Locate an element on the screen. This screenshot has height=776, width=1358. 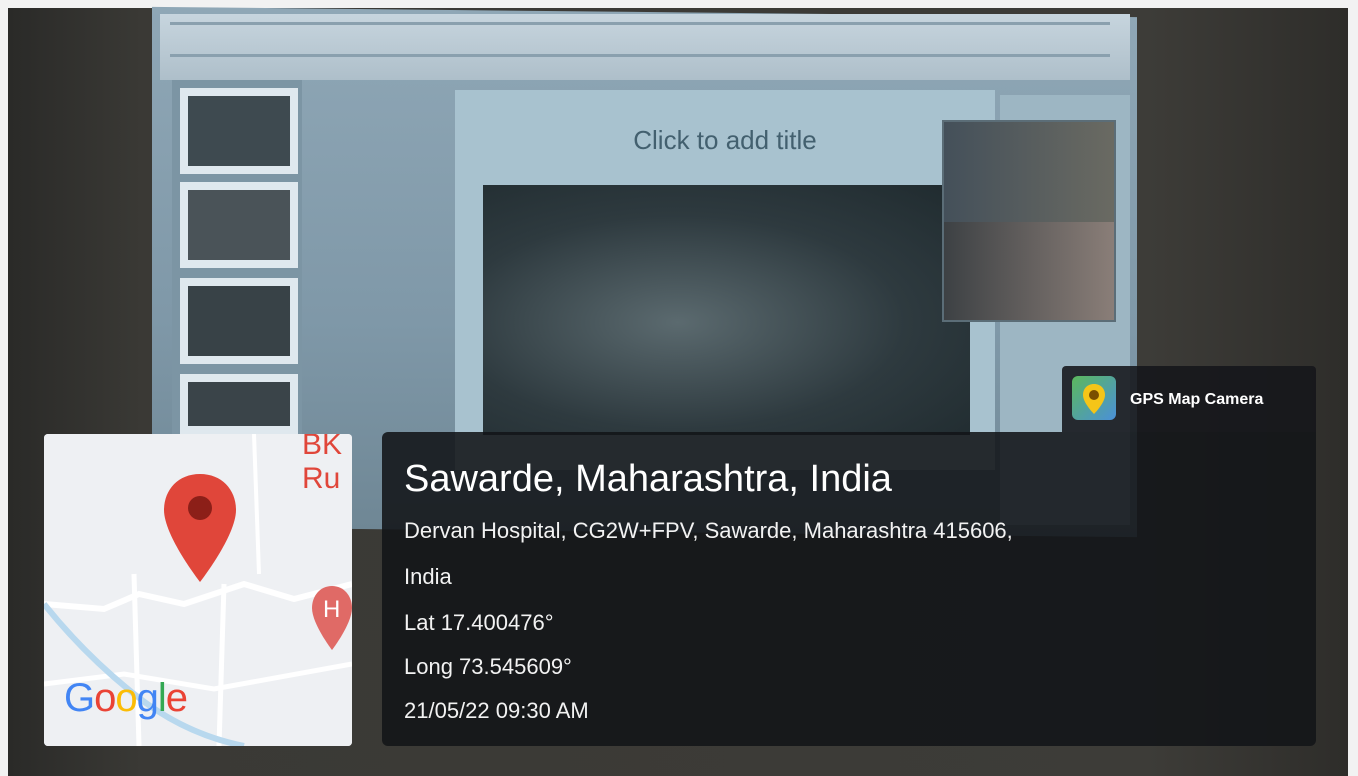
map-place-label-line1: BK is located at coordinates (322, 447).